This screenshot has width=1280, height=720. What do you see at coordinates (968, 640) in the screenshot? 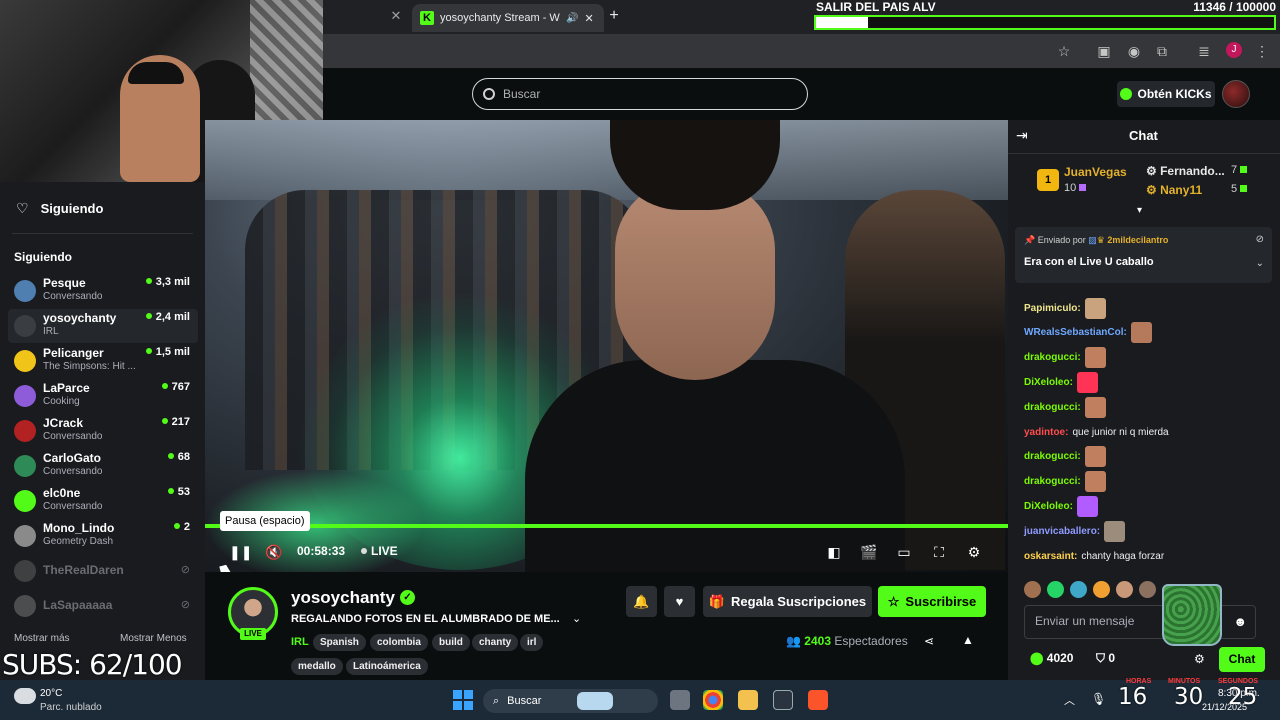
I see `report-warning-icon: ▲` at bounding box center [968, 640].